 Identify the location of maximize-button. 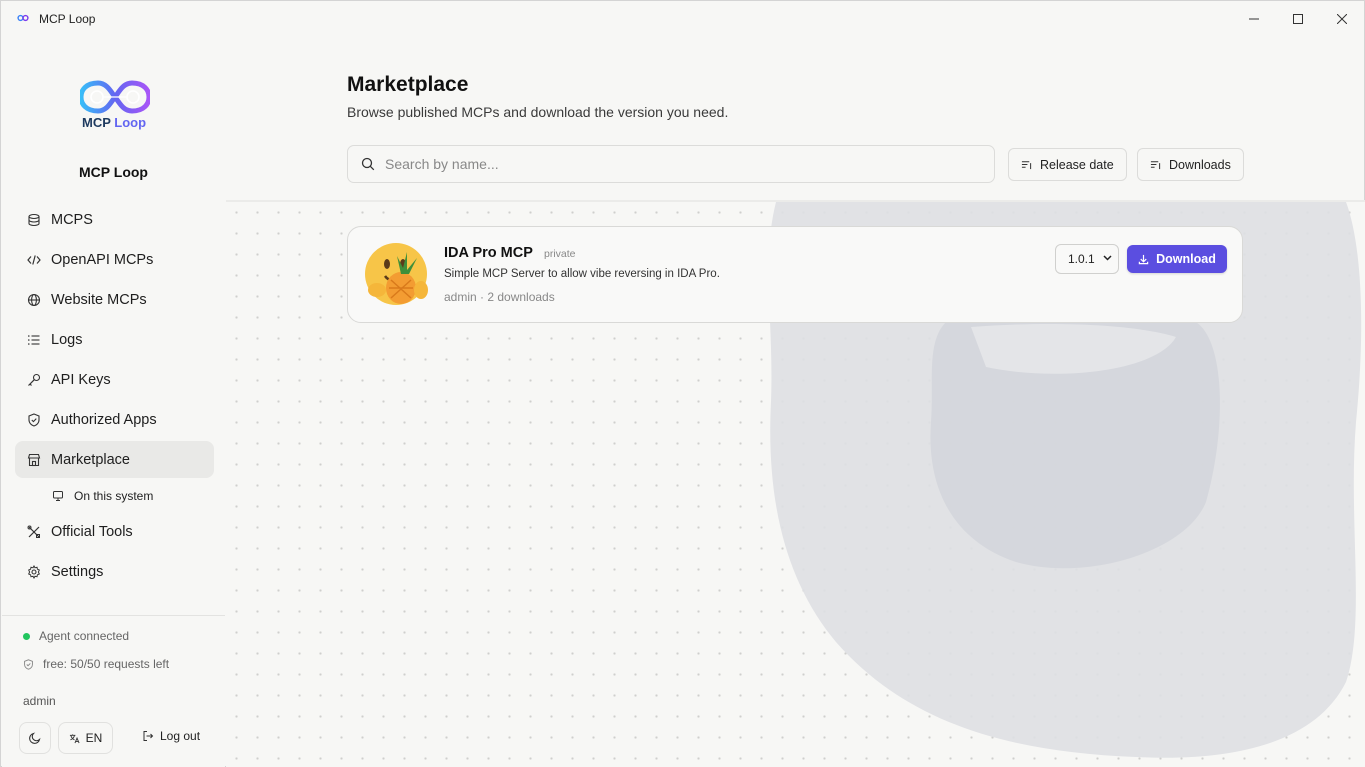
(1298, 19).